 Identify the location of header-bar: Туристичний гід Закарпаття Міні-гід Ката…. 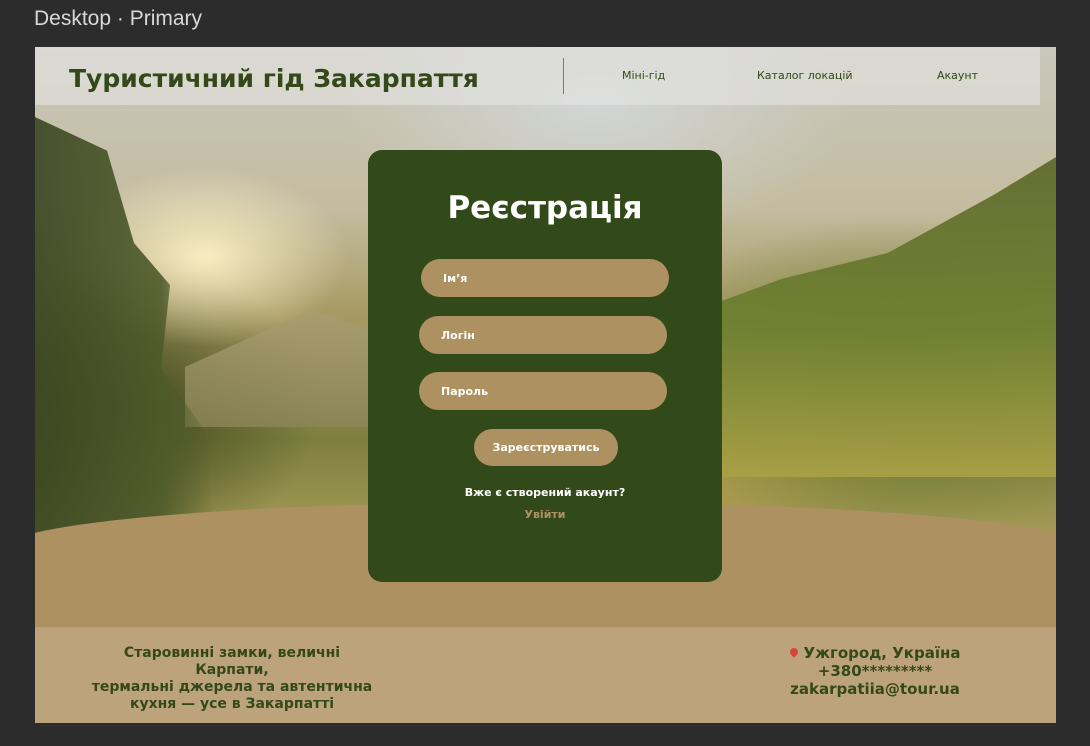
(537, 76).